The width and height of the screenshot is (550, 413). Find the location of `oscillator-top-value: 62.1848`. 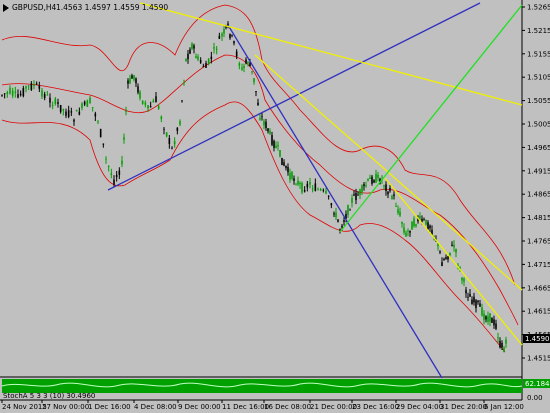

oscillator-top-value: 62.1848 is located at coordinates (537, 384).